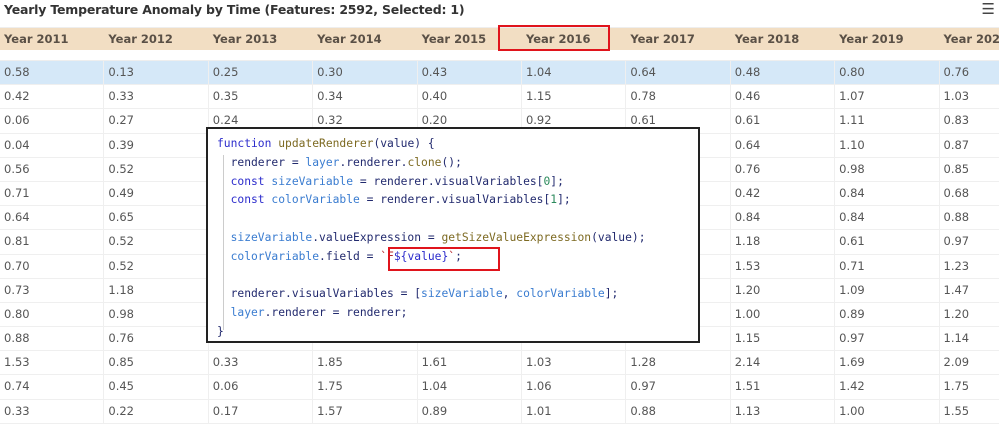 The width and height of the screenshot is (999, 424). Describe the element at coordinates (783, 339) in the screenshot. I see `table-cell: 1.15` at that location.